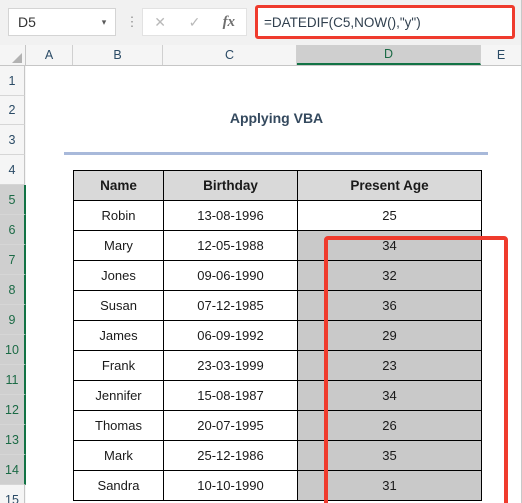  Describe the element at coordinates (230, 245) in the screenshot. I see `cell-birthday: 12-05-1988` at that location.